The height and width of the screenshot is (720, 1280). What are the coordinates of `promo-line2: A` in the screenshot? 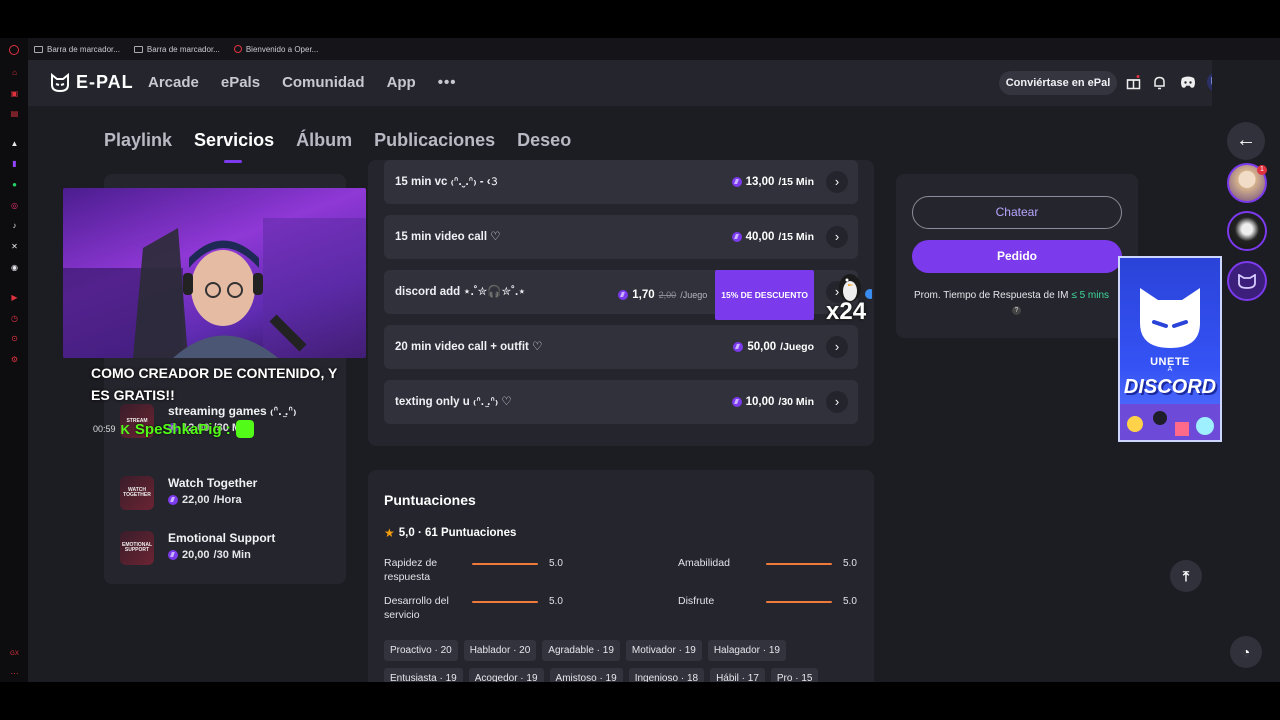 It's located at (1170, 369).